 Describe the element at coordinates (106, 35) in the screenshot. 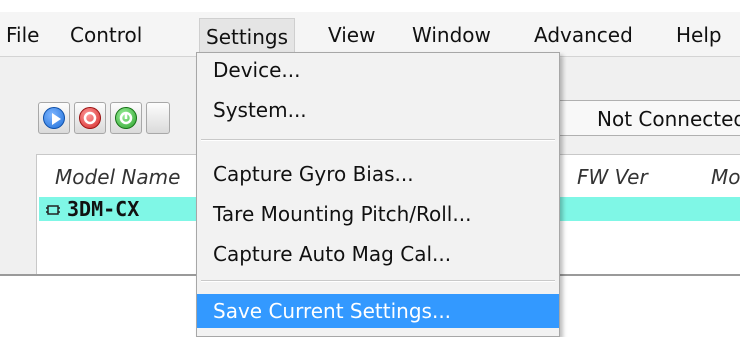

I see `menu-control: Control` at that location.